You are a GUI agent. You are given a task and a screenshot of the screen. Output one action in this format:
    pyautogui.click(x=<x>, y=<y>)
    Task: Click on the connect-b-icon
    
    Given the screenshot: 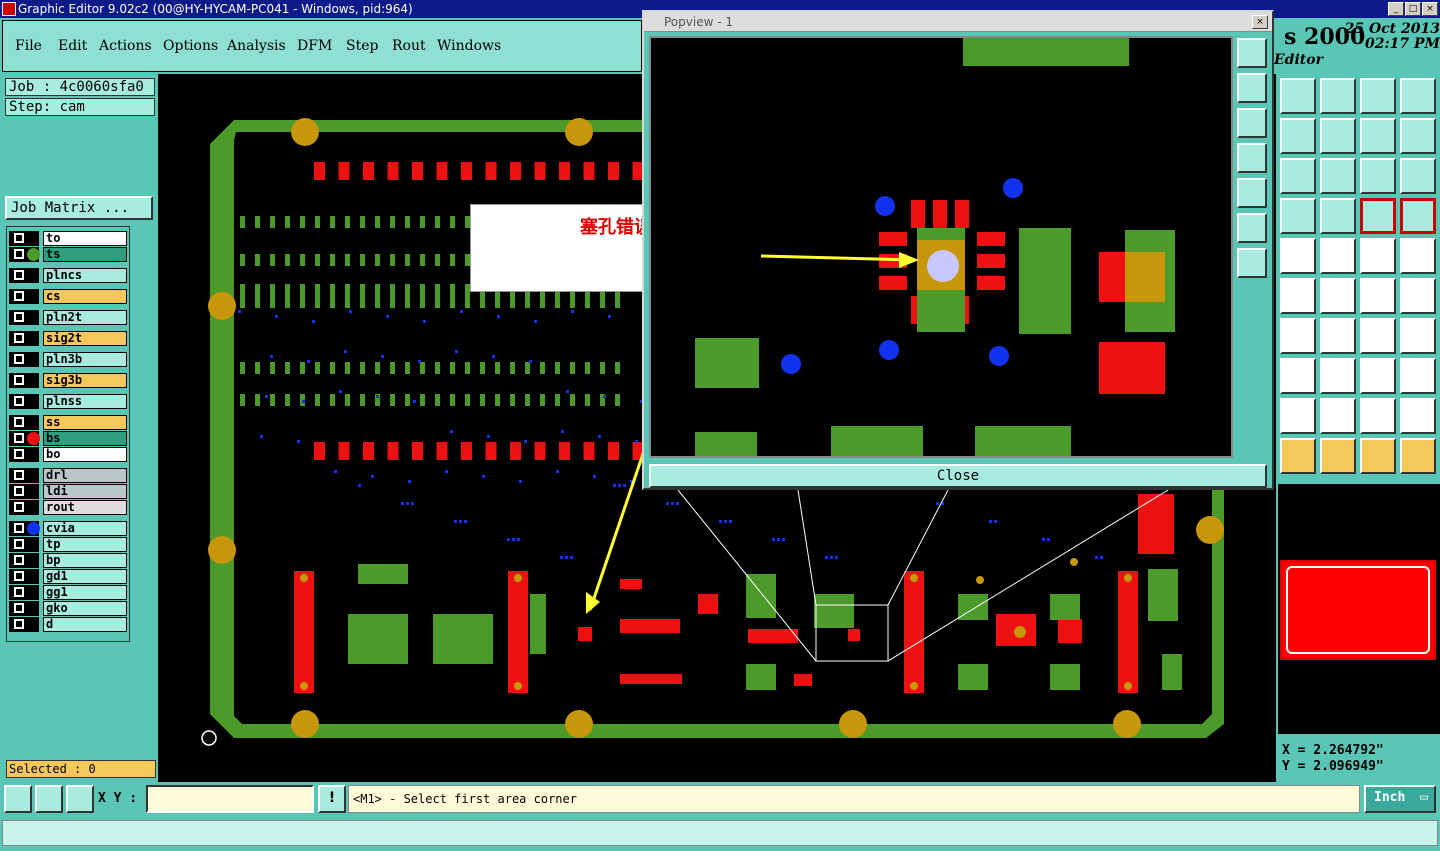 What is the action you would take?
    pyautogui.click(x=1378, y=296)
    